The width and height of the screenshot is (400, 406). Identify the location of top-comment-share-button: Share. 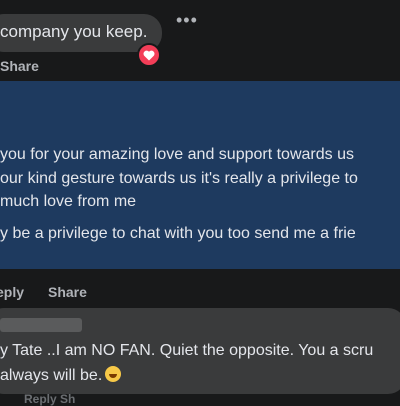
(19, 66).